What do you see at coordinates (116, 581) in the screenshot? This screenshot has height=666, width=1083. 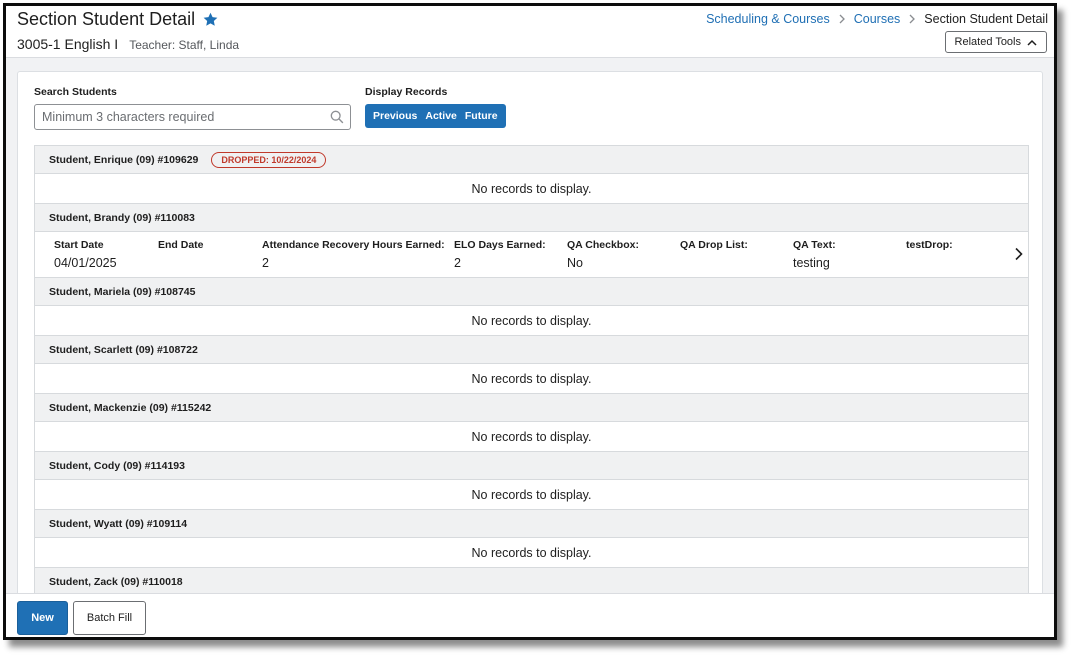 I see `student-name: Student, Zack (09) #110018` at bounding box center [116, 581].